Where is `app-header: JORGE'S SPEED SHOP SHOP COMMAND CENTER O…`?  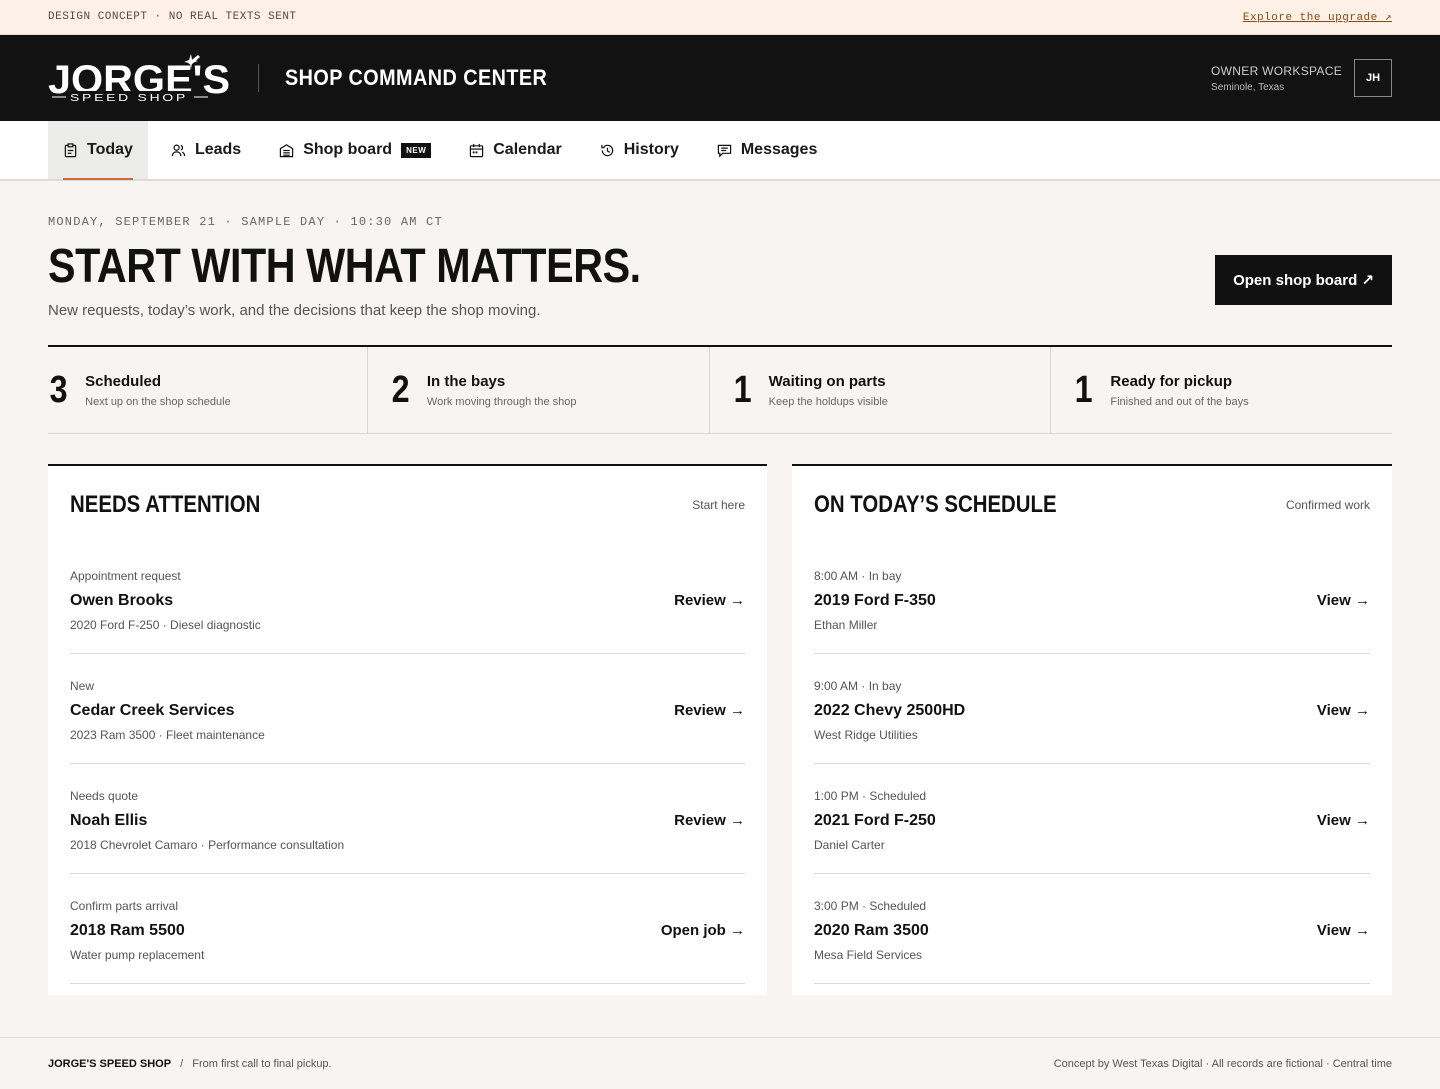 app-header: JORGE'S SPEED SHOP SHOP COMMAND CENTER O… is located at coordinates (720, 78).